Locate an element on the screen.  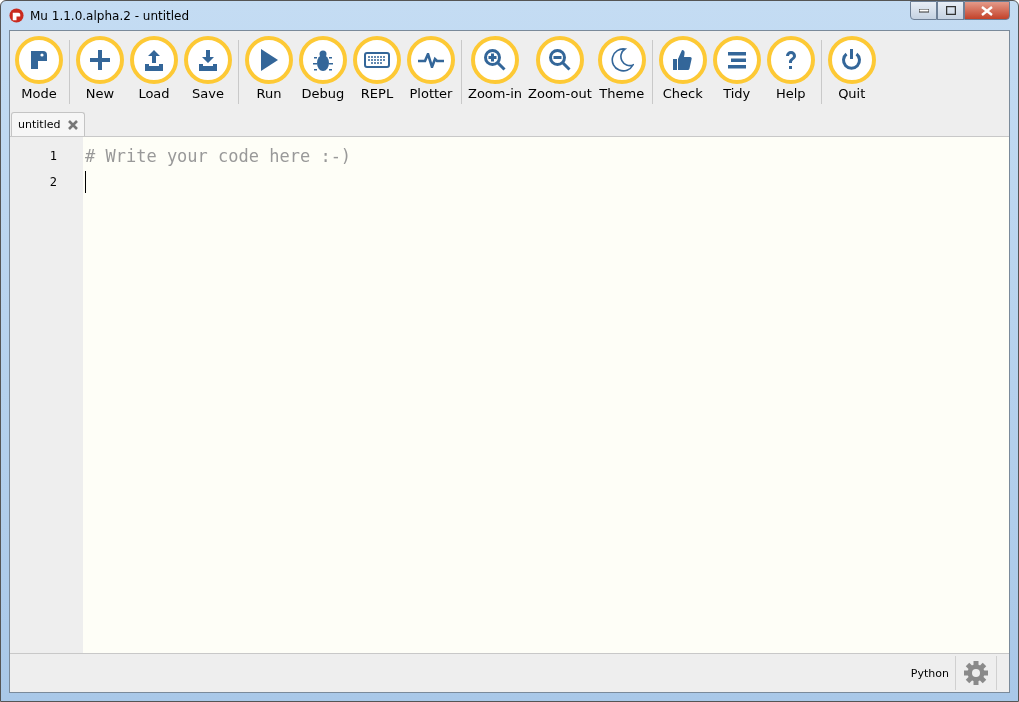
text-cursor is located at coordinates (85, 182).